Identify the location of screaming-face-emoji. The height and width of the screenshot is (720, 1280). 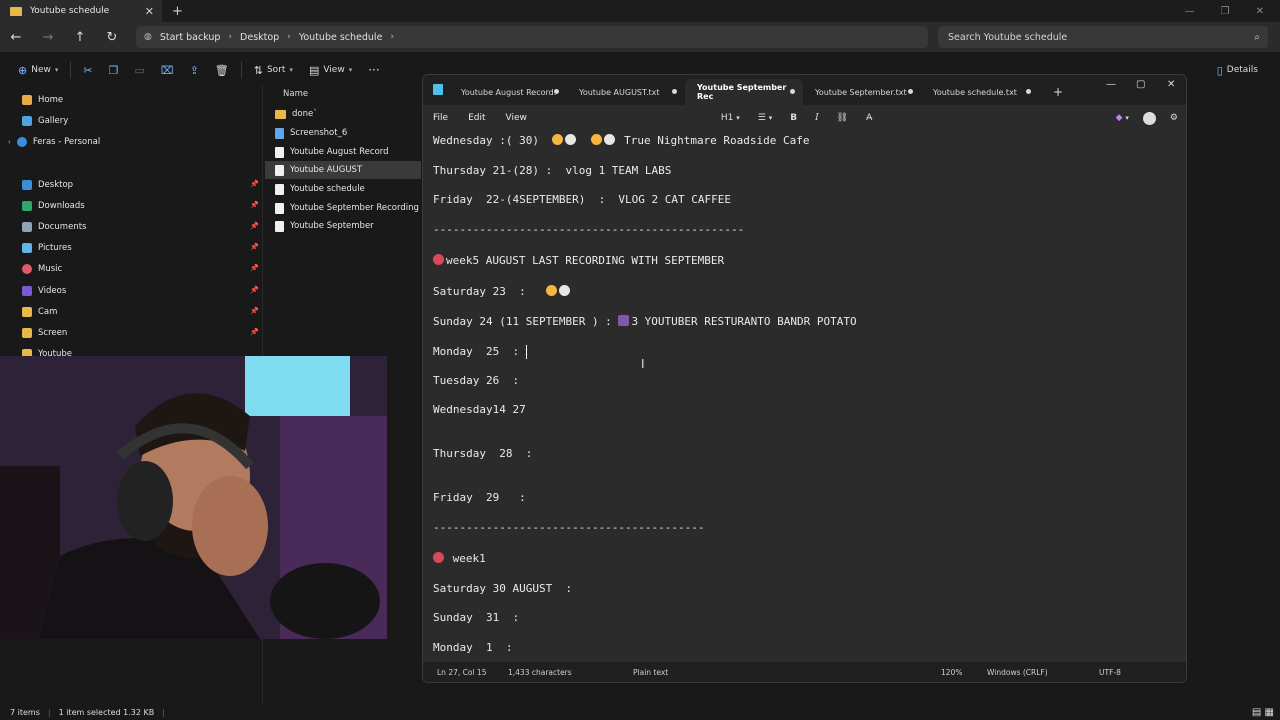
(558, 139).